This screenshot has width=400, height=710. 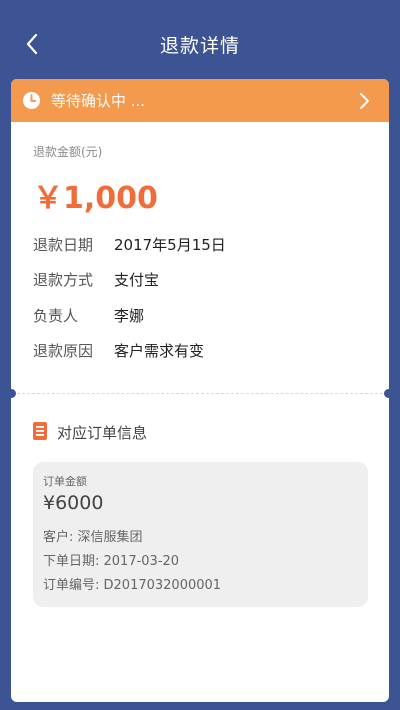 What do you see at coordinates (65, 481) in the screenshot?
I see `order-amount-label: 订单金额` at bounding box center [65, 481].